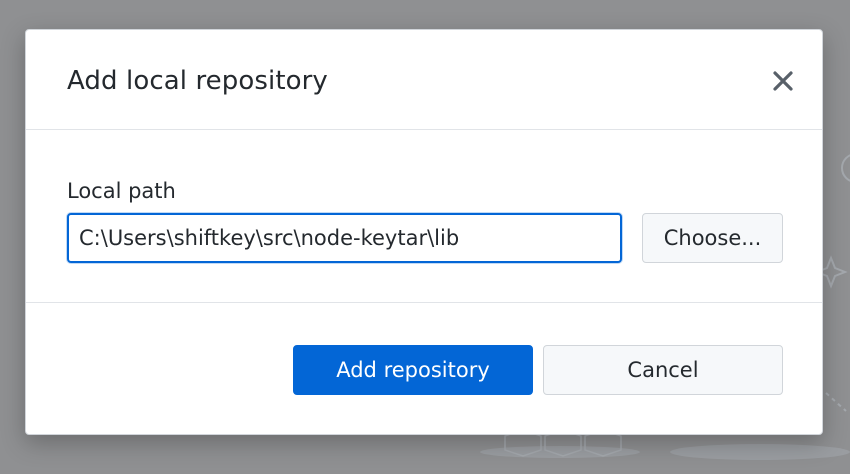 This screenshot has width=850, height=474. I want to click on close-icon, so click(783, 81).